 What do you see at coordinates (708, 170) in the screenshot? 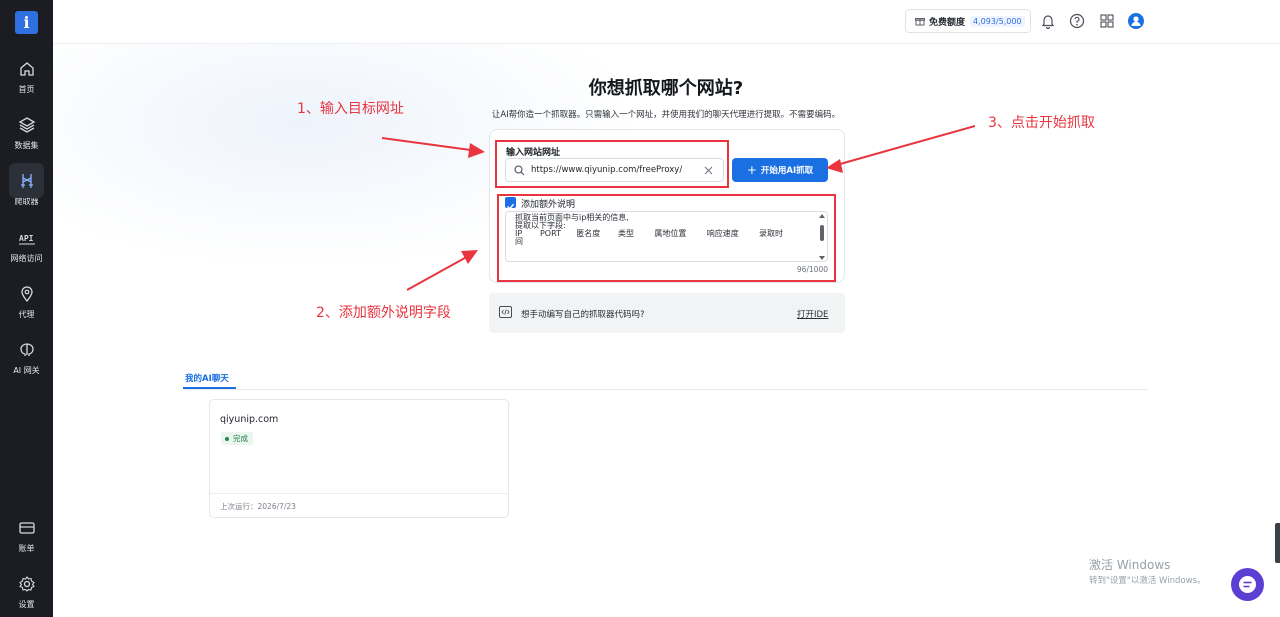
I see `close-icon` at bounding box center [708, 170].